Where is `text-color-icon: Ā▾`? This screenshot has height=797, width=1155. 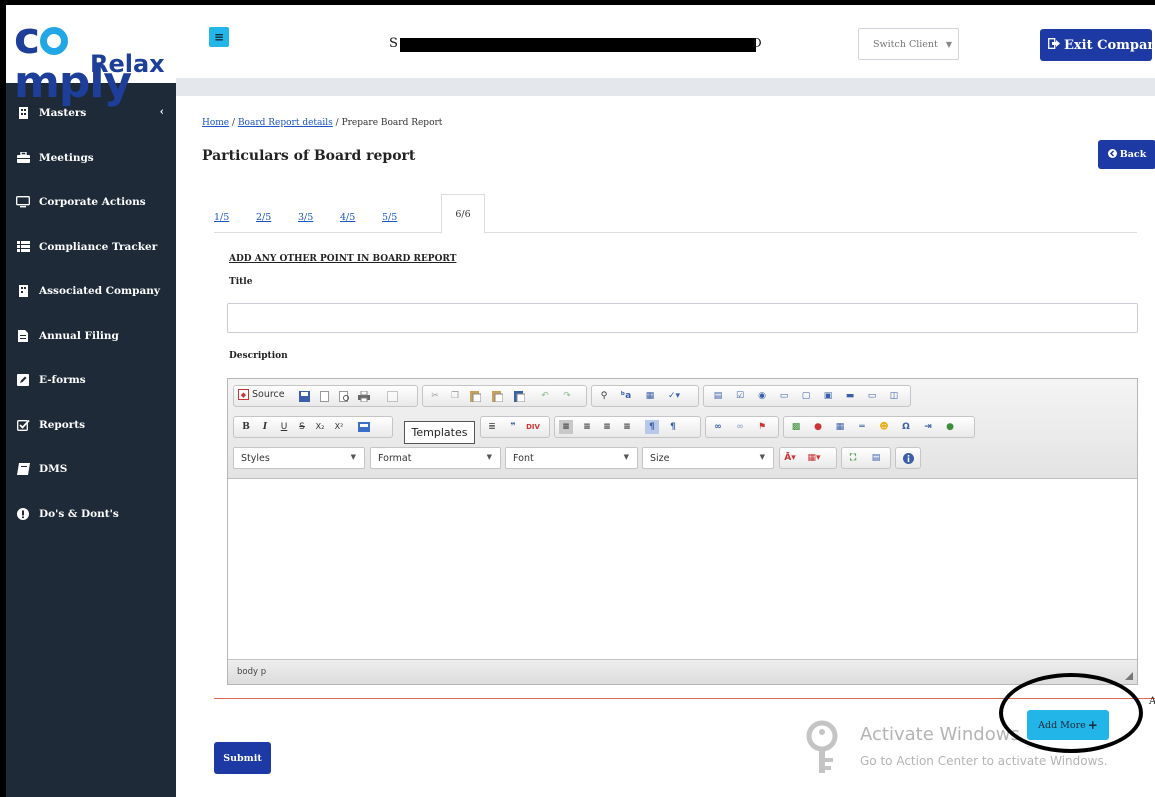
text-color-icon: Ā▾ is located at coordinates (790, 458).